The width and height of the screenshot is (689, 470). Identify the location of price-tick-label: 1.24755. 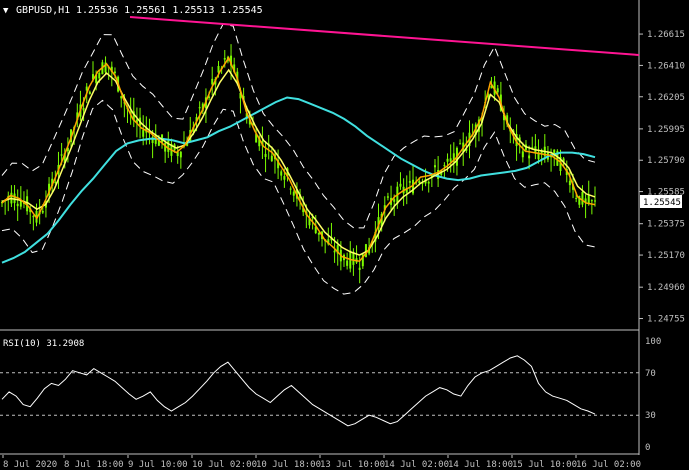
(666, 320).